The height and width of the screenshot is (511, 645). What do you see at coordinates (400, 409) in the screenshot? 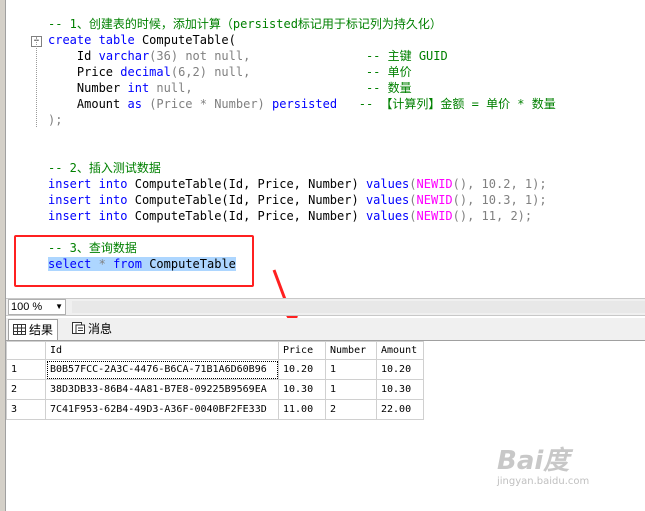
I see `cell-amount: 22.00` at bounding box center [400, 409].